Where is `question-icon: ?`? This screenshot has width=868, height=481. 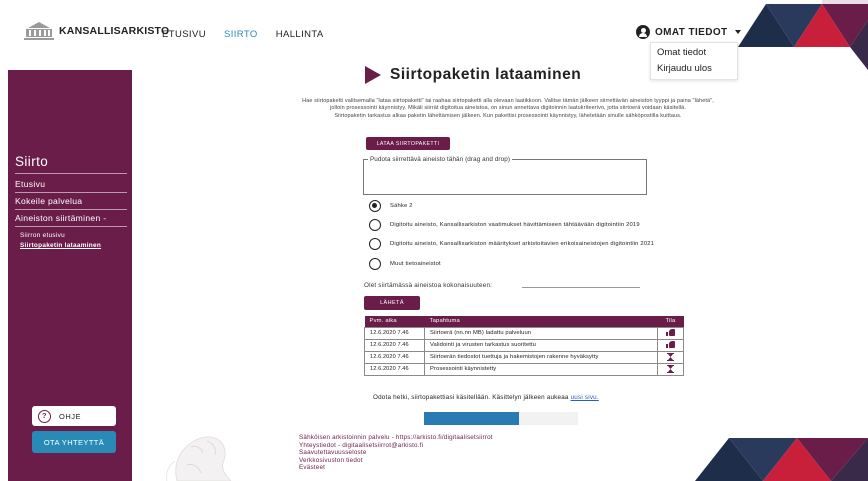 question-icon: ? is located at coordinates (44, 416).